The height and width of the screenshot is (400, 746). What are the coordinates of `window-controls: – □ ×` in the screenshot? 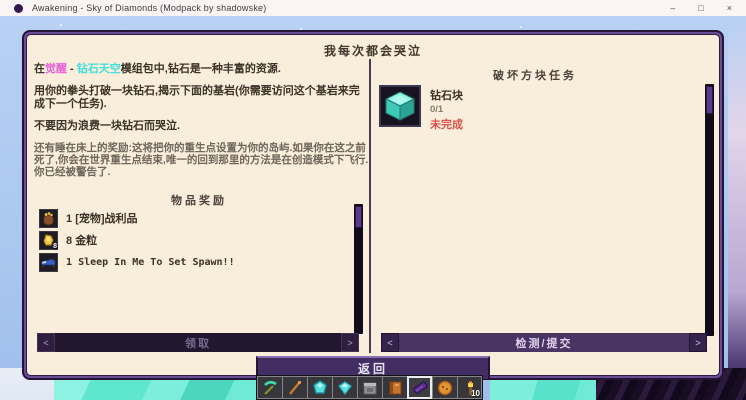 It's located at (701, 8).